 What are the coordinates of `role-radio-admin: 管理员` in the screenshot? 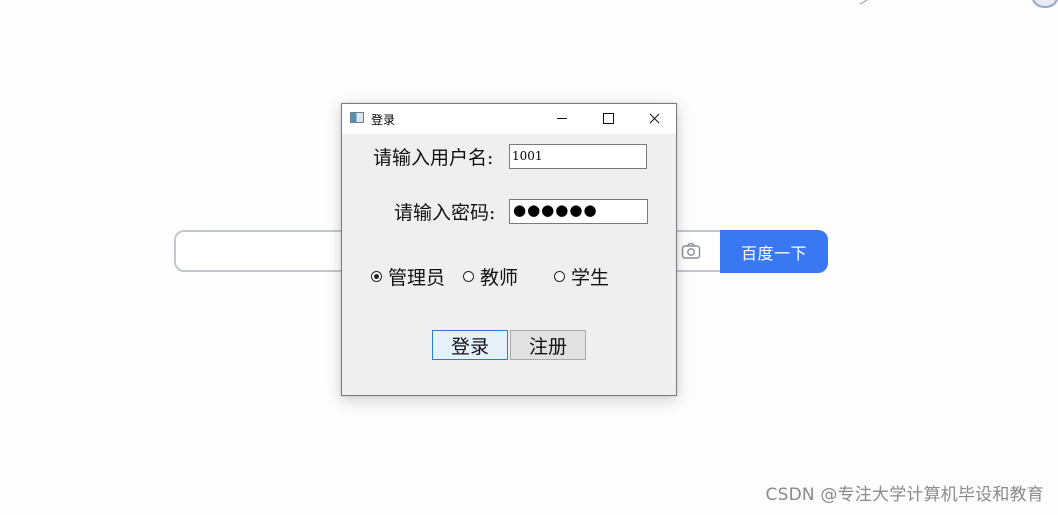 It's located at (408, 276).